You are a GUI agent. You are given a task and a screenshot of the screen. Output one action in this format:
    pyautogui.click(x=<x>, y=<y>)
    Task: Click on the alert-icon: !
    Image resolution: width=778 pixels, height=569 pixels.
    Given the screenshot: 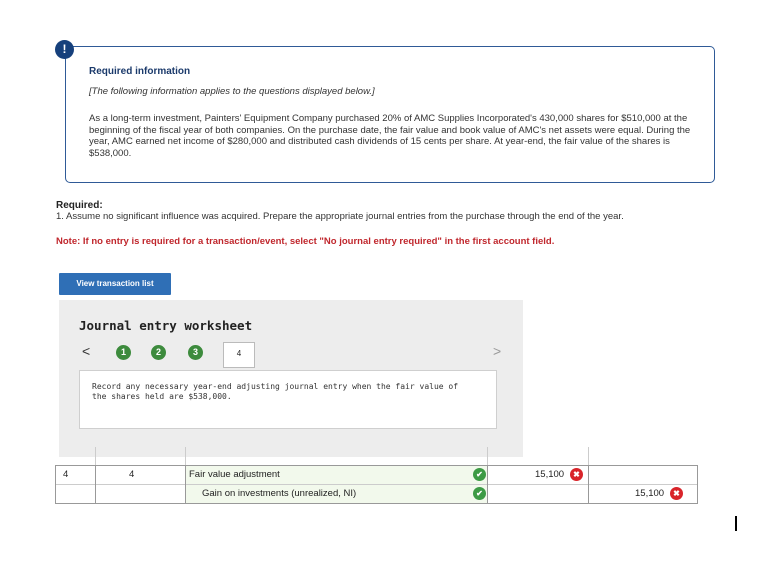 What is the action you would take?
    pyautogui.click(x=64, y=49)
    